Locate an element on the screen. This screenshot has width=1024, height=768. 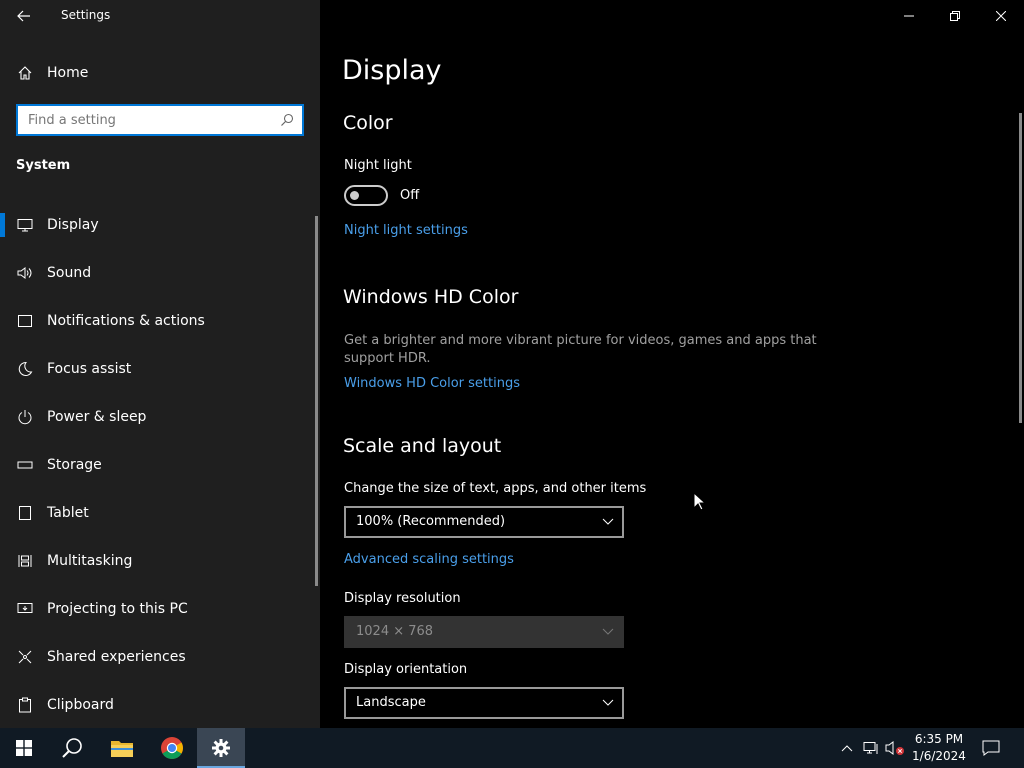
chrome-button is located at coordinates (172, 748).